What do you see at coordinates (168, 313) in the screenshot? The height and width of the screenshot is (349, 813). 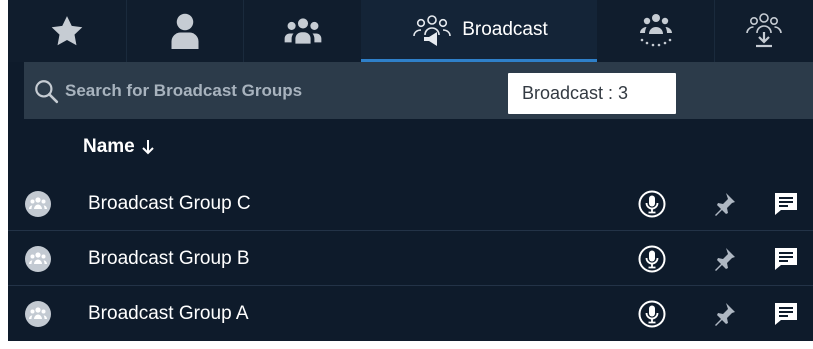 I see `group-name: Broadcast Group A` at bounding box center [168, 313].